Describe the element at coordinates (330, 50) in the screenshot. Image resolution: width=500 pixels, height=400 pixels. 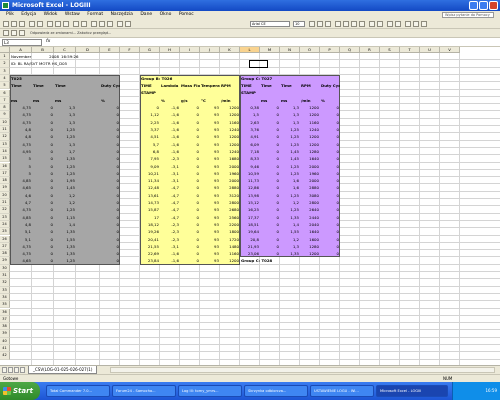
I see `column-header-p: P` at that location.